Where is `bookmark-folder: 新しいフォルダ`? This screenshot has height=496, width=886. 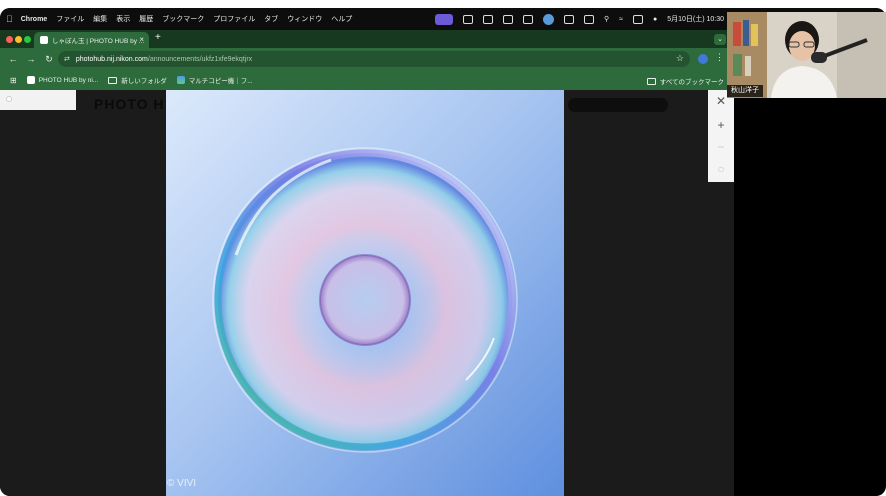
bookmark-folder: 新しいフォルダ is located at coordinates (137, 80).